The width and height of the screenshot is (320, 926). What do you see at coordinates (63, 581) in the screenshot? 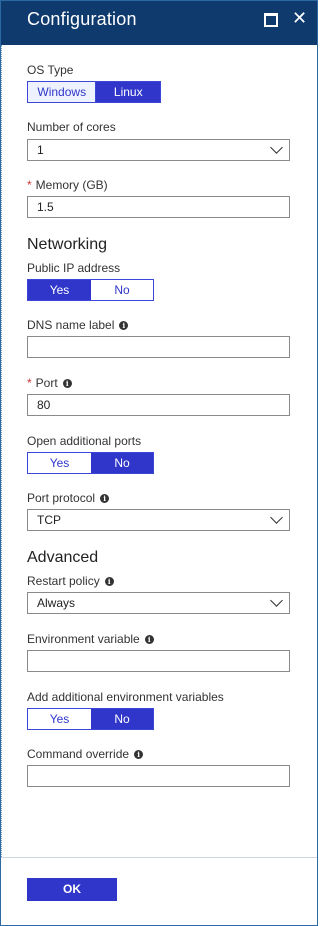
I see `restart-policy-label-text: Restart policy` at bounding box center [63, 581].